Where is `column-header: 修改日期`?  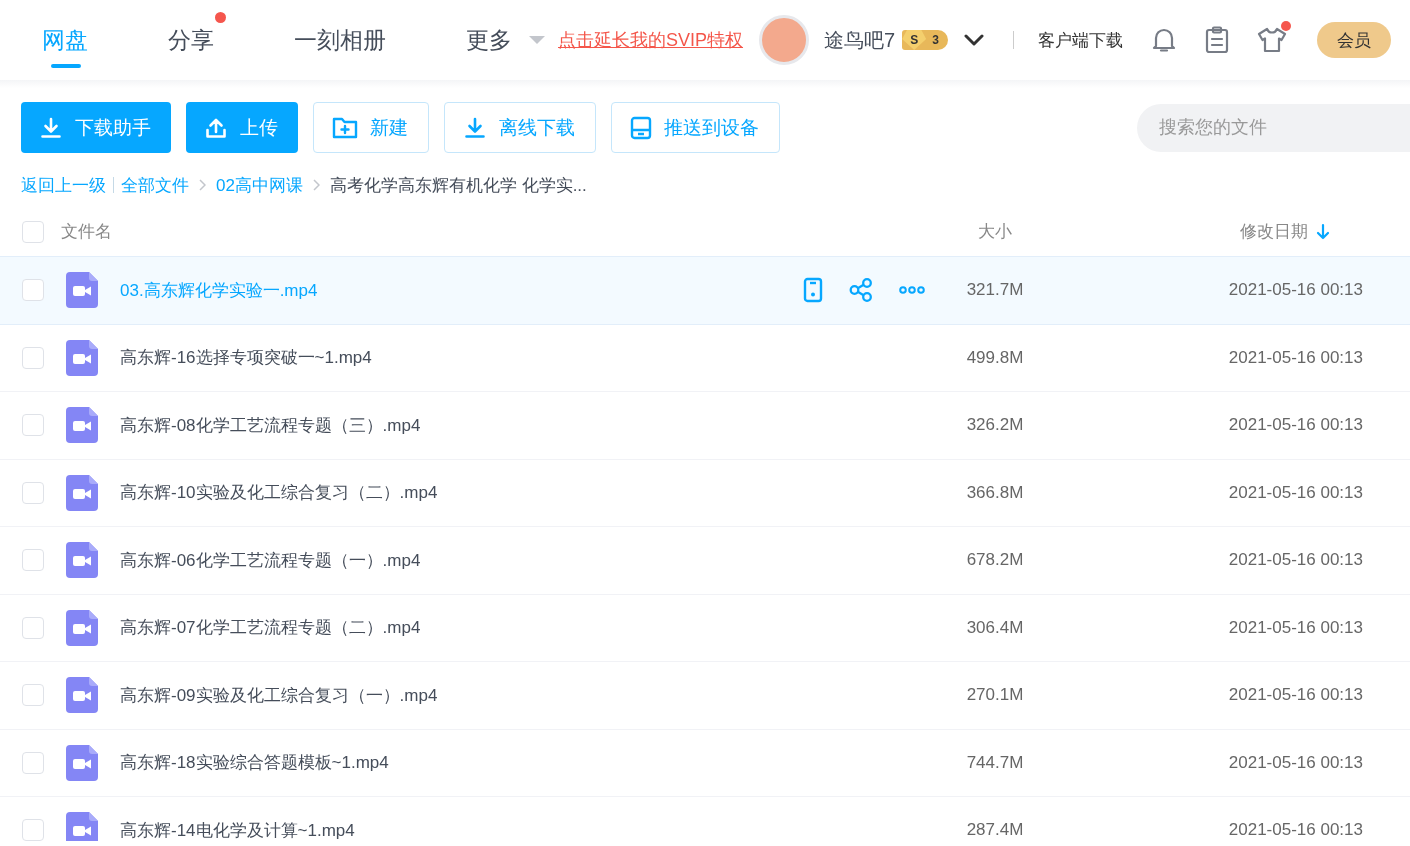 column-header: 修改日期 is located at coordinates (1274, 231).